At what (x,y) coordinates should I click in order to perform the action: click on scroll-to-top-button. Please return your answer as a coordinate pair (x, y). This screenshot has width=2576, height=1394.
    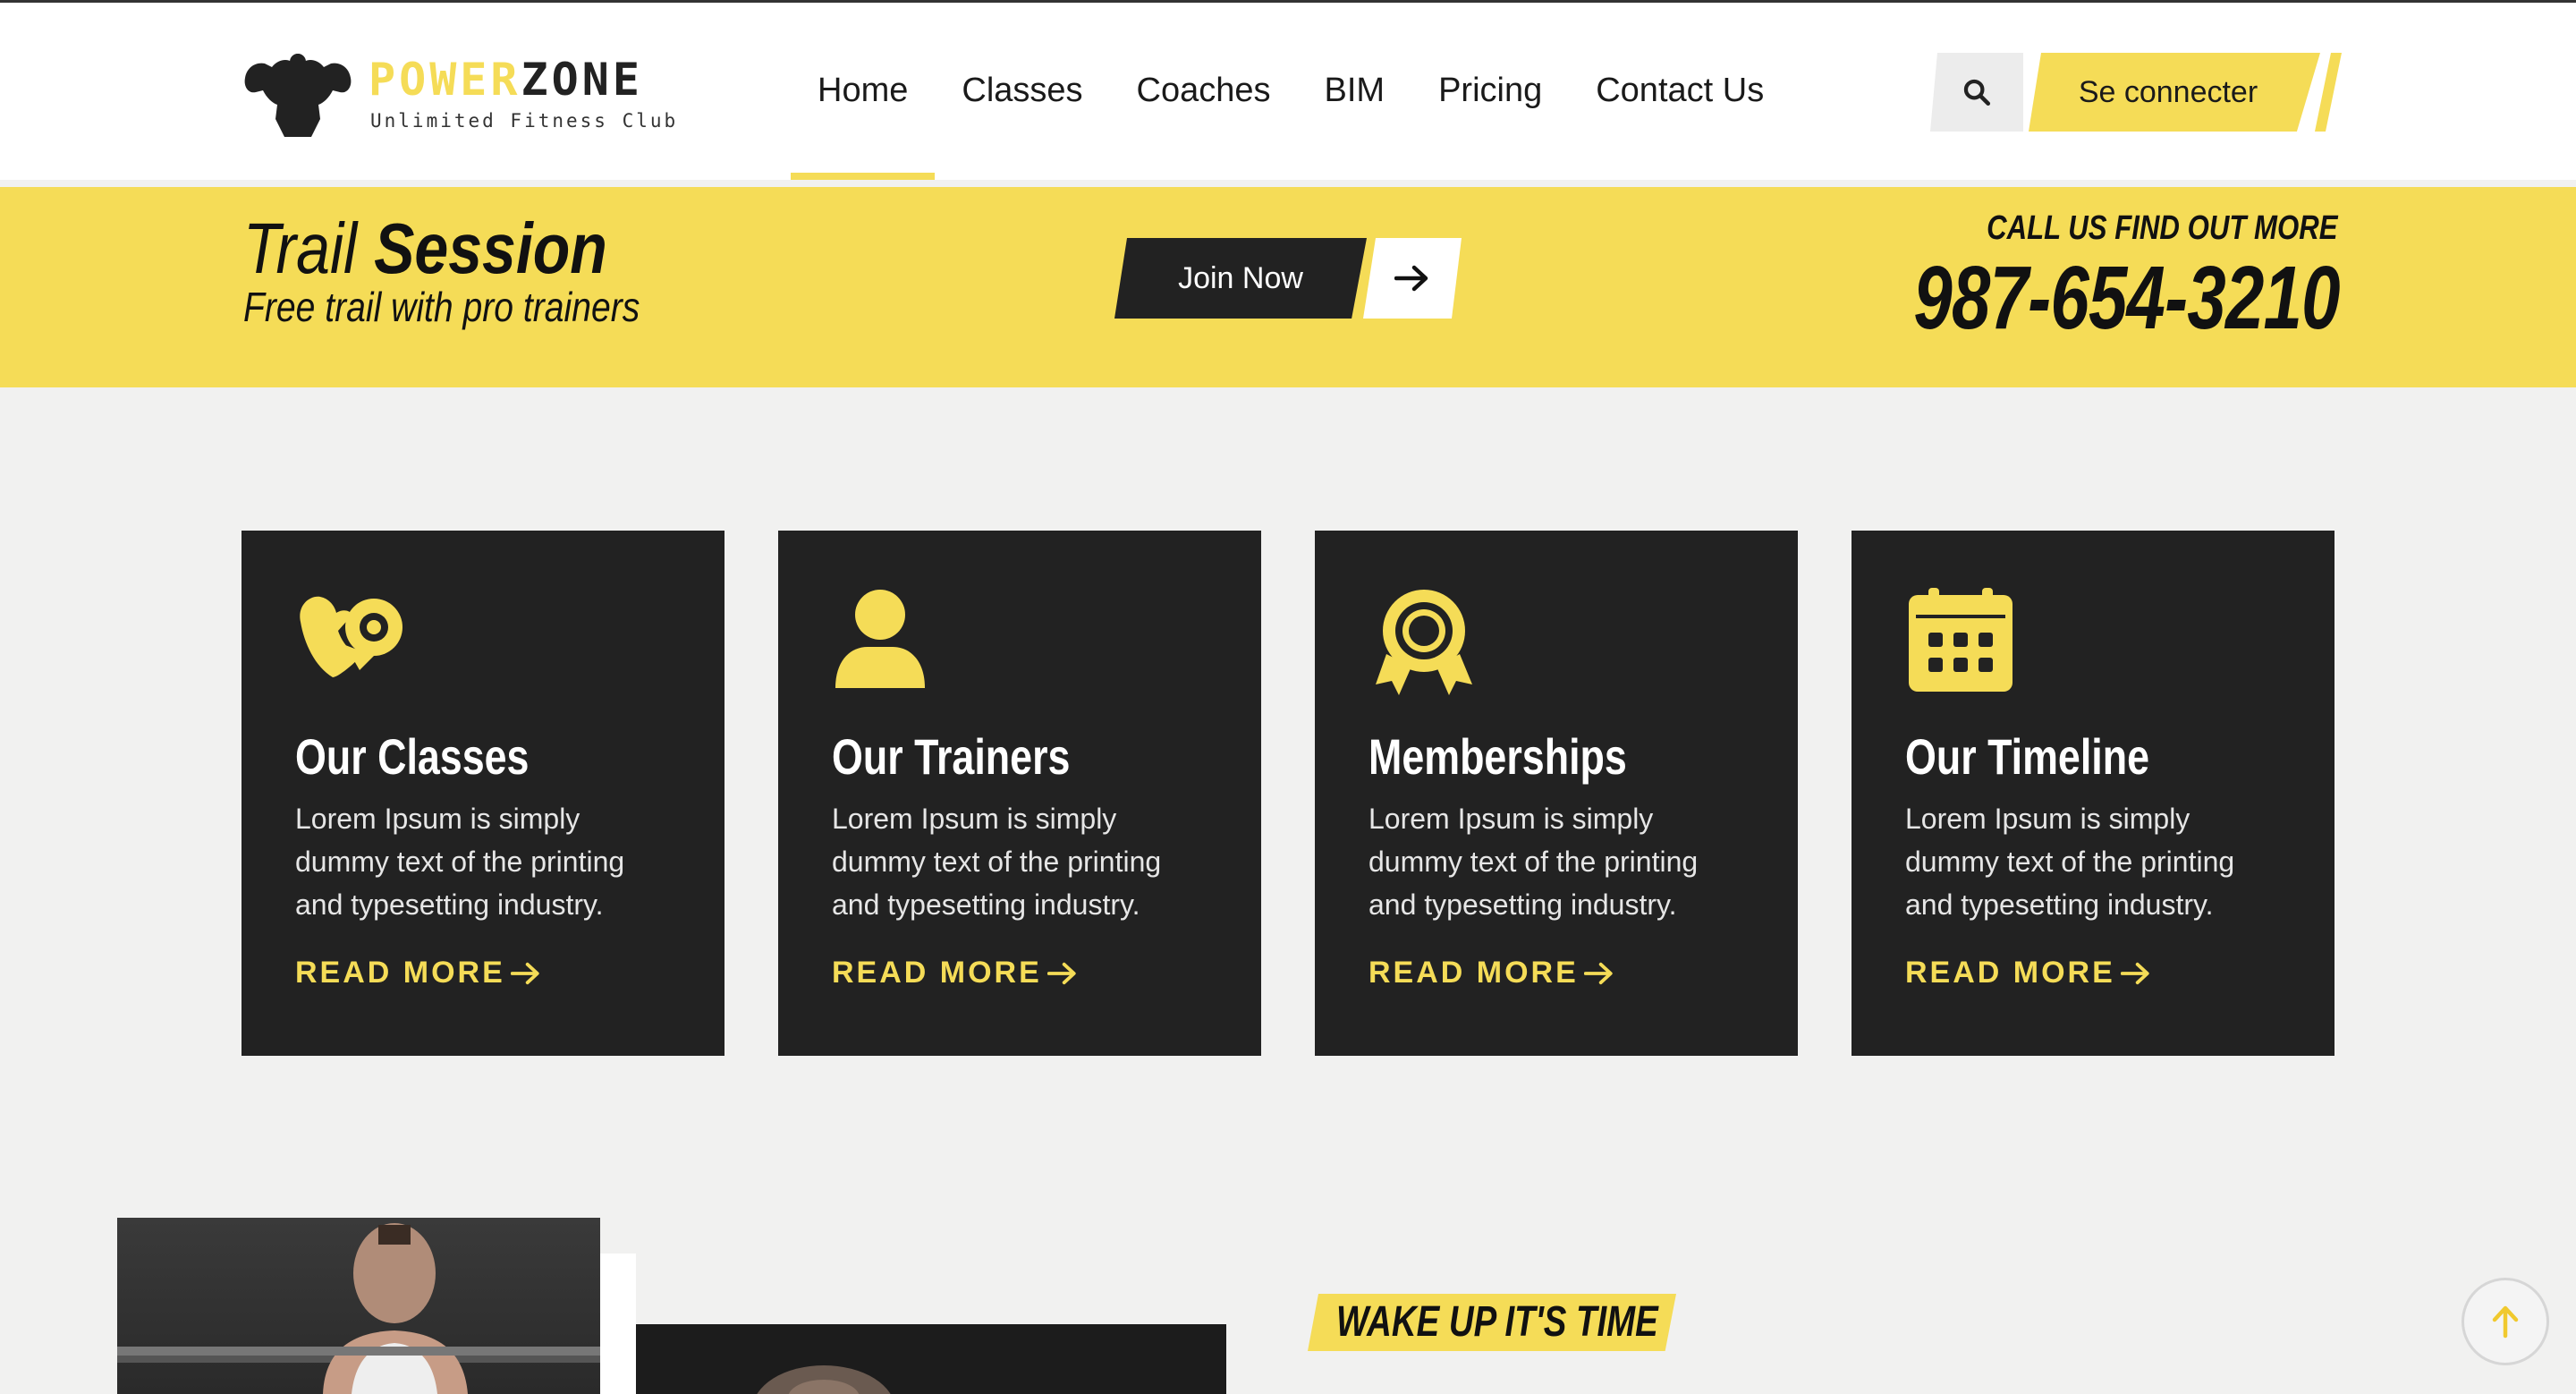
    Looking at the image, I should click on (2505, 1321).